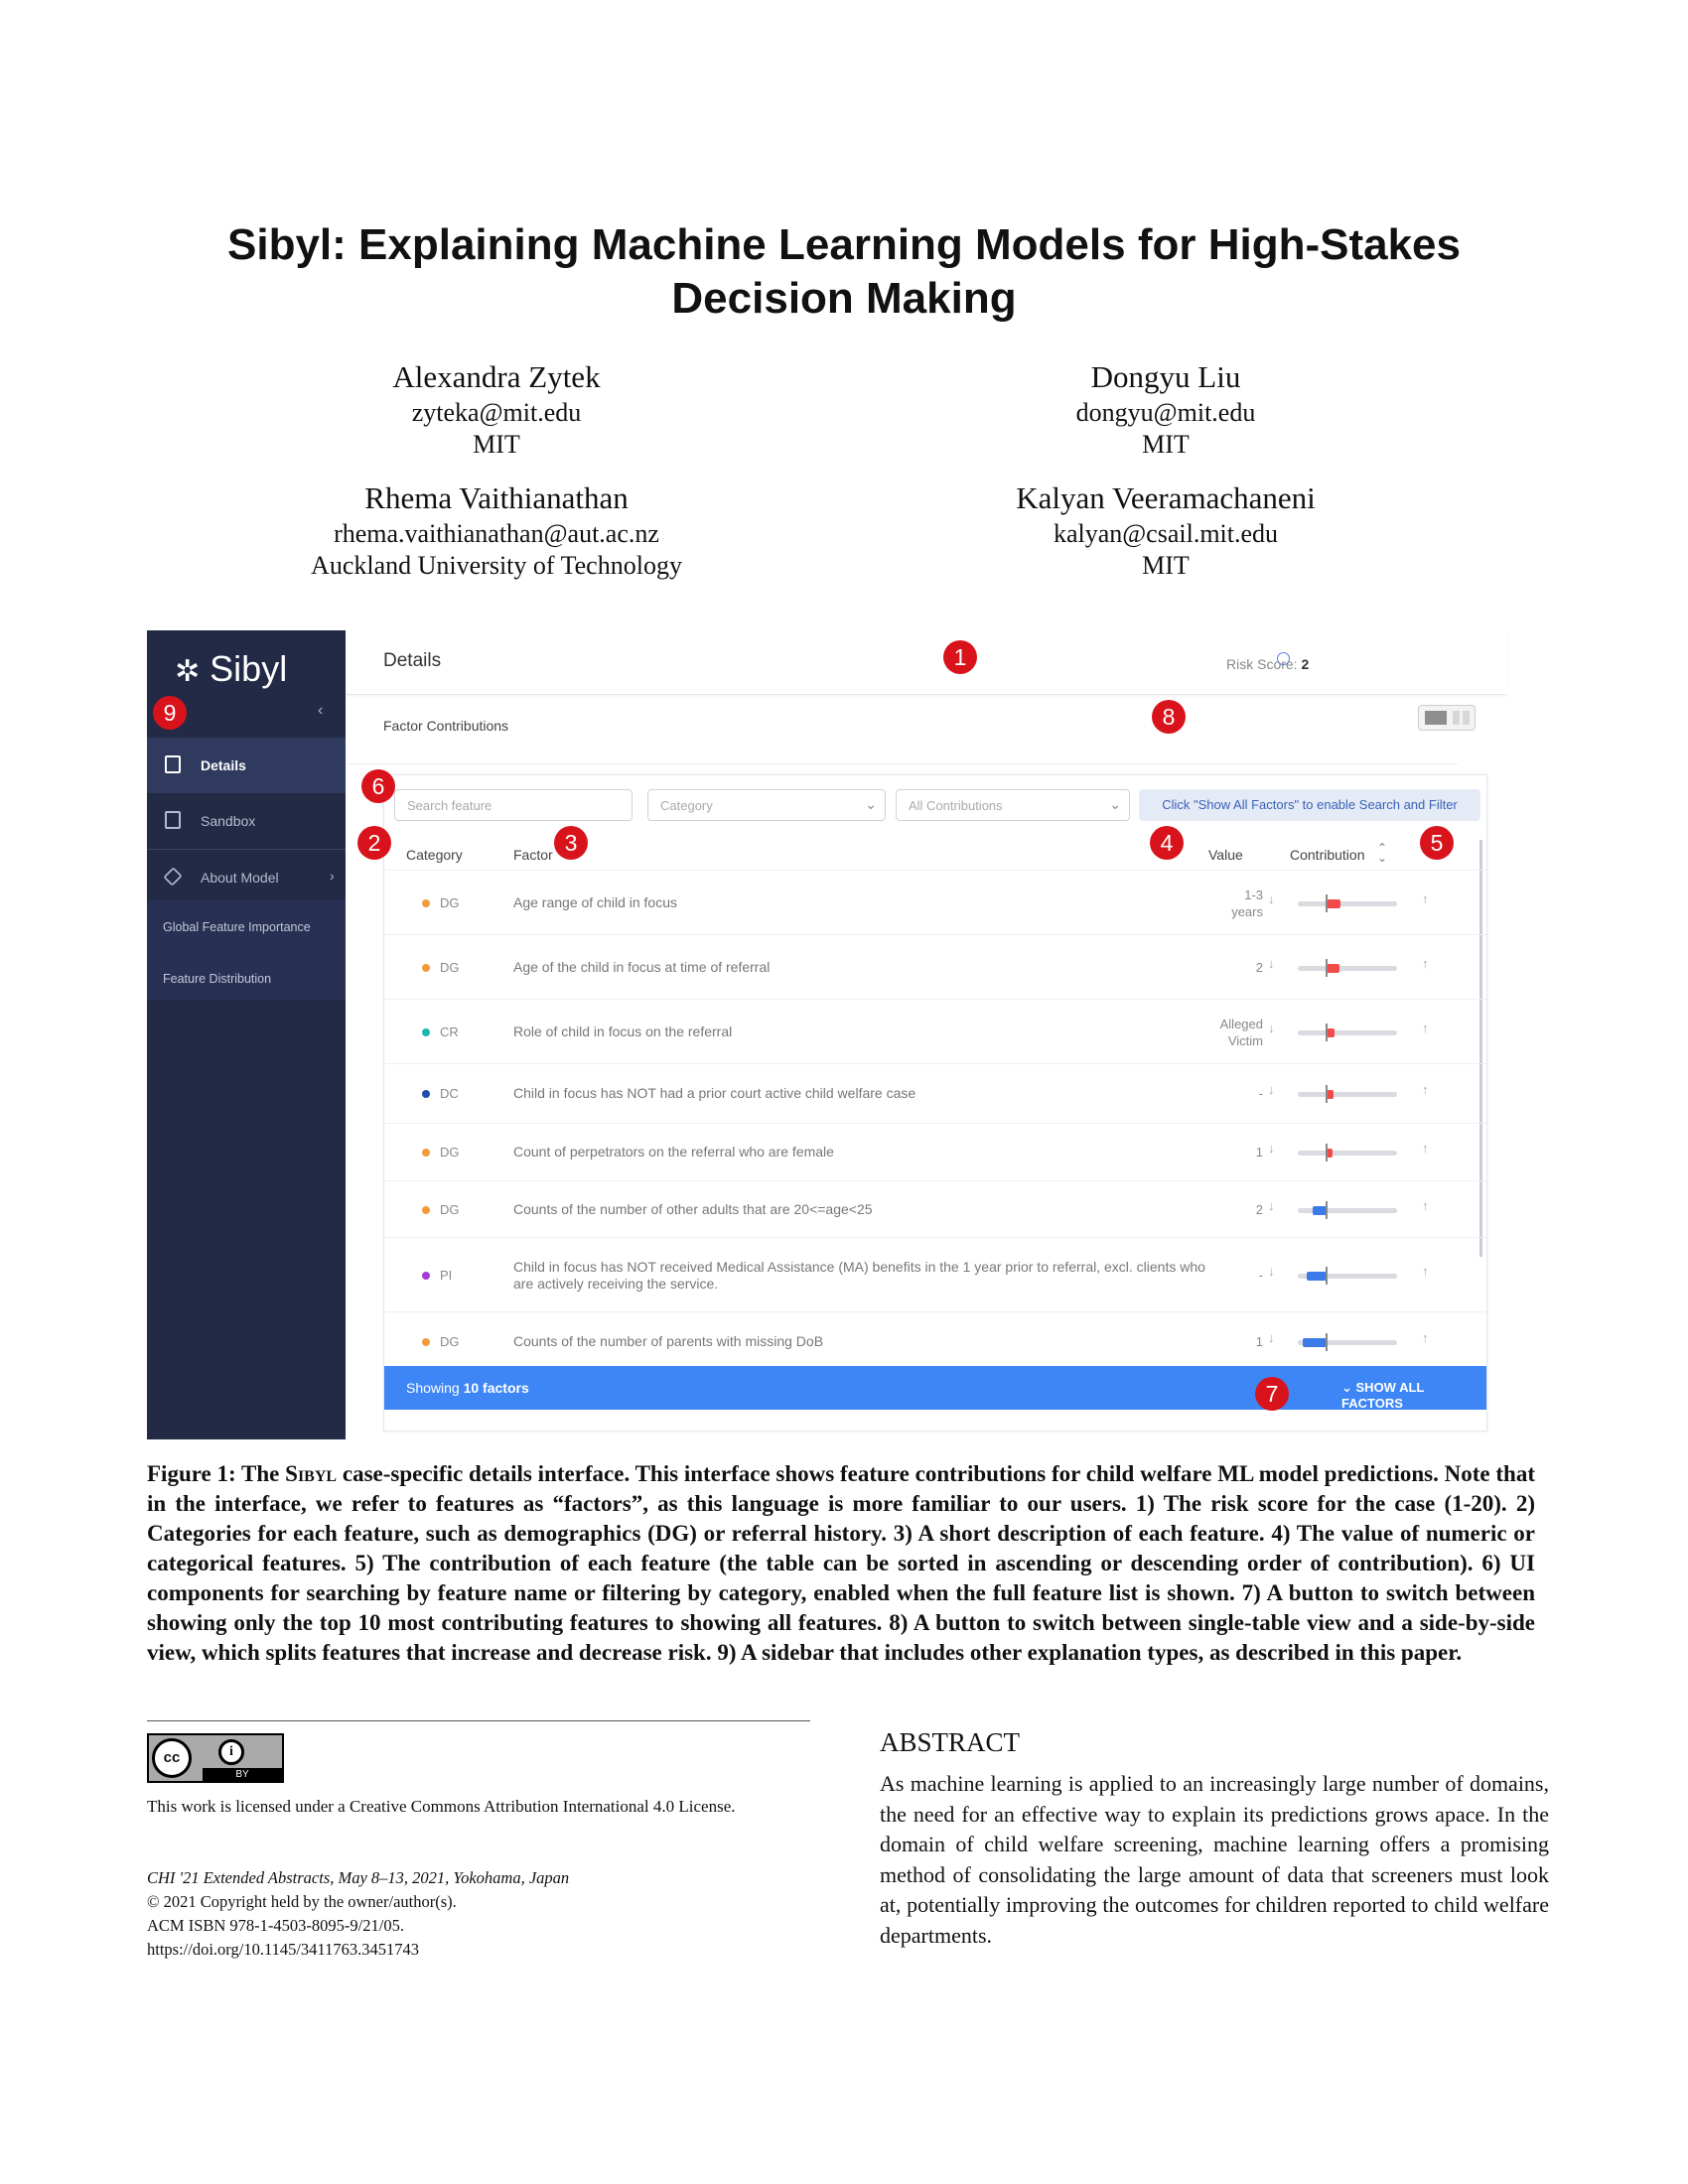 Image resolution: width=1688 pixels, height=2184 pixels. Describe the element at coordinates (1283, 658) in the screenshot. I see `info-icon` at that location.